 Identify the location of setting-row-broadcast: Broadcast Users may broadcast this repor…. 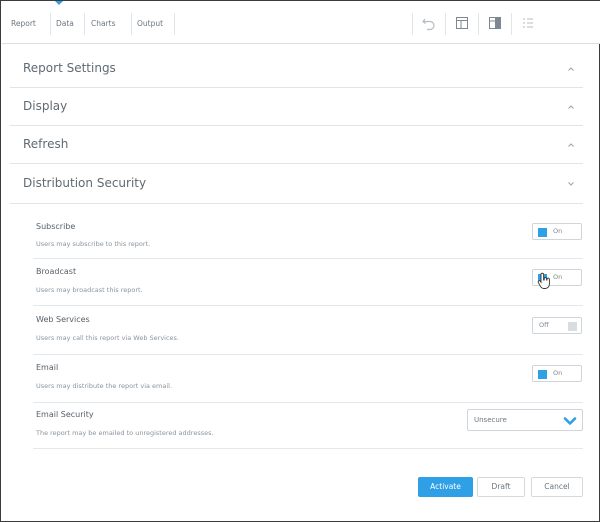
(308, 286).